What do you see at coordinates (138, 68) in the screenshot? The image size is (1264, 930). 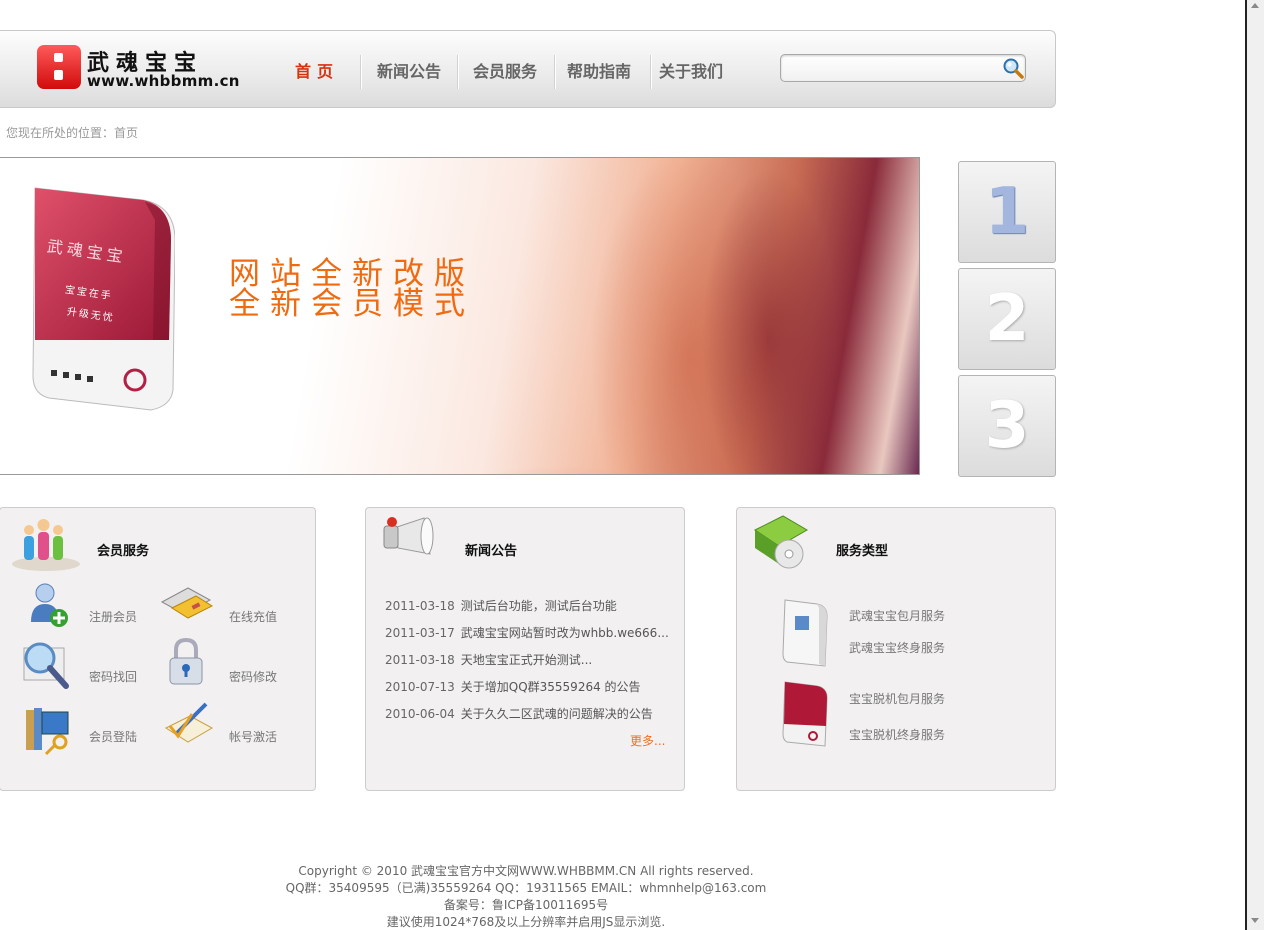 I see `site-logo: 武魂宝宝 www.whbbmm.cn` at bounding box center [138, 68].